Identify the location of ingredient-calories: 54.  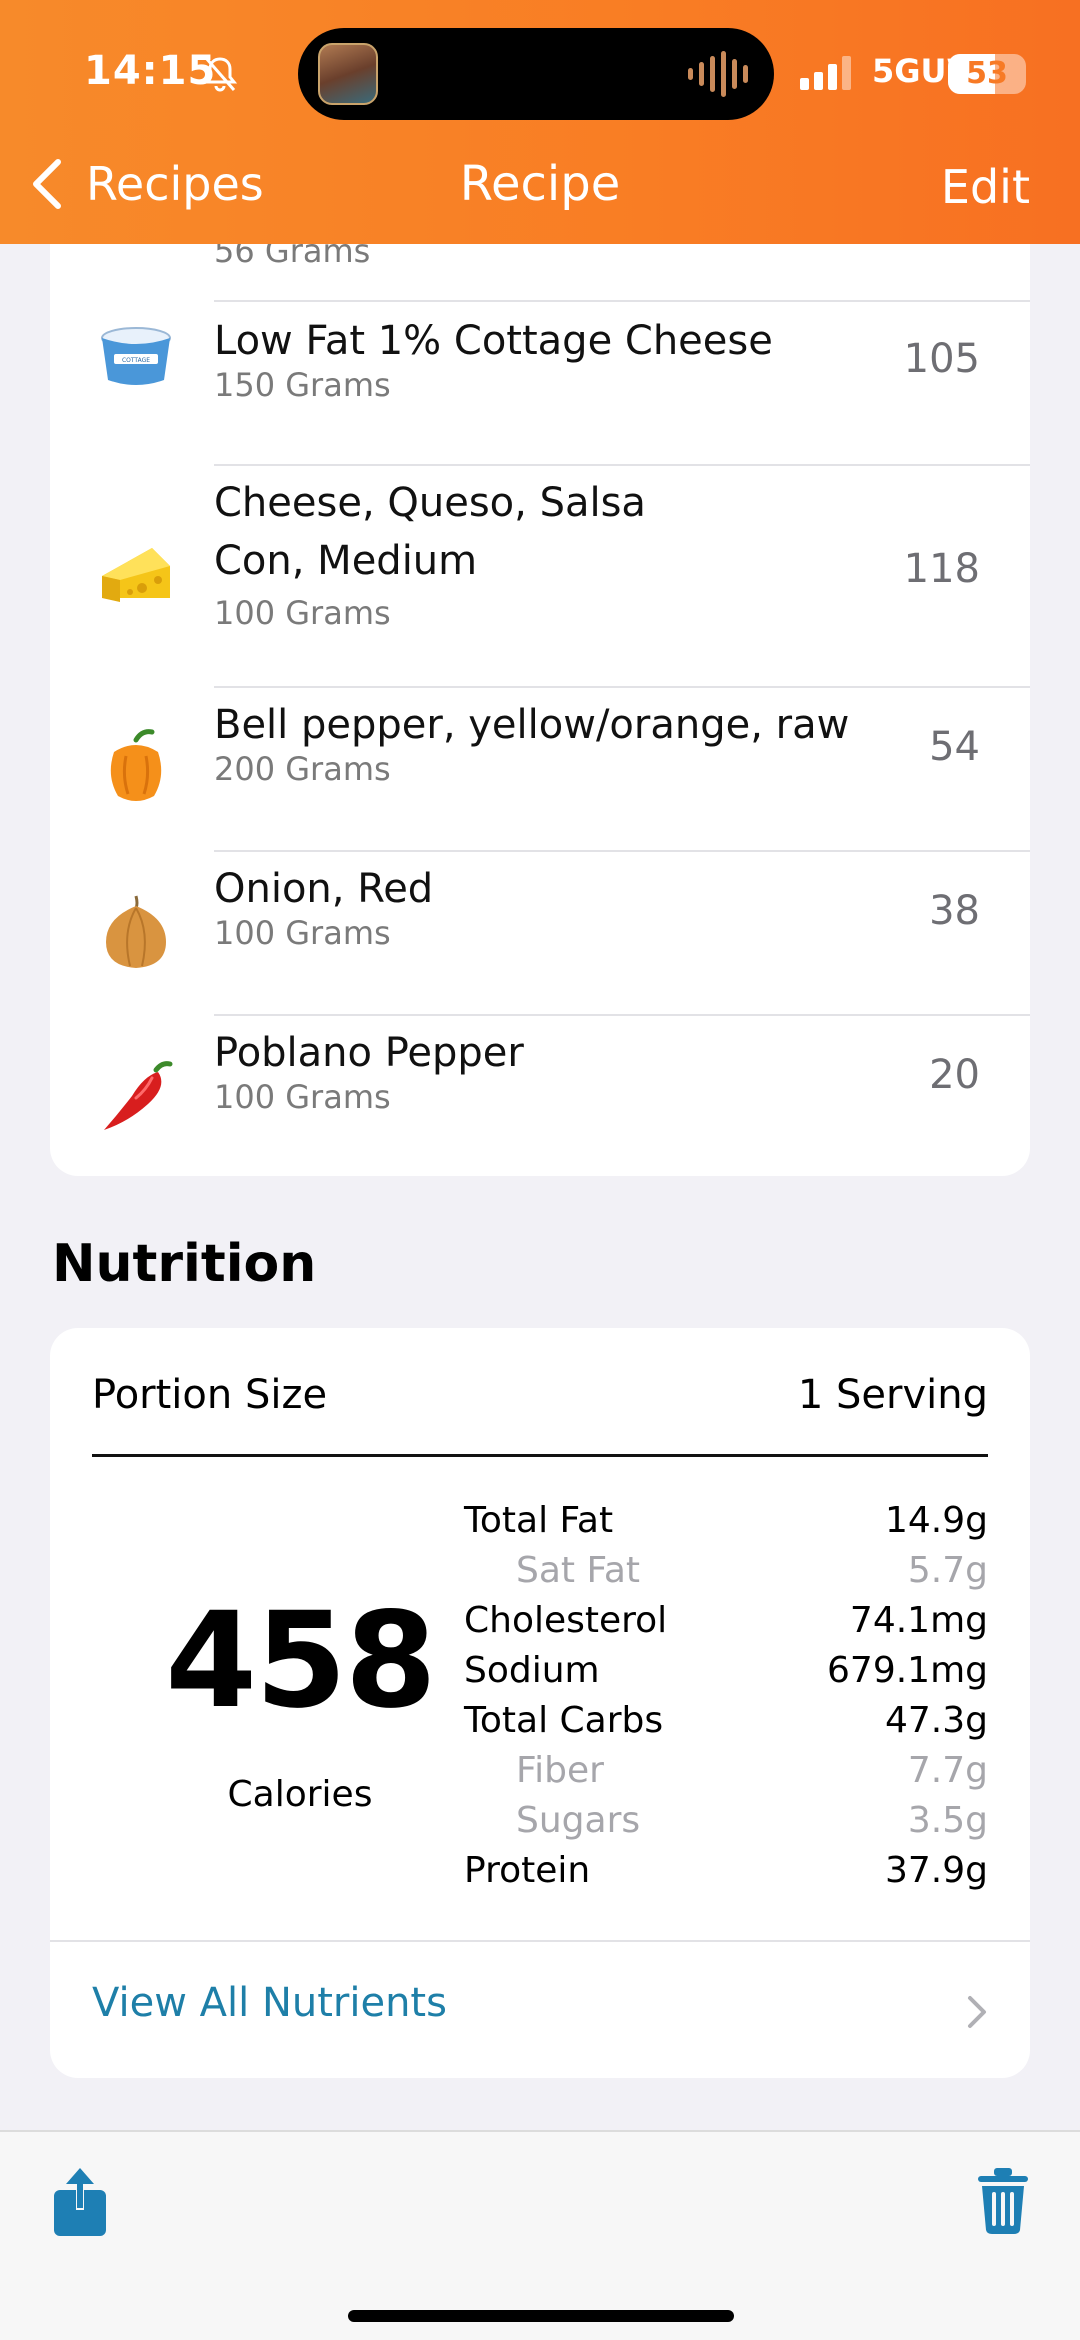
(954, 747).